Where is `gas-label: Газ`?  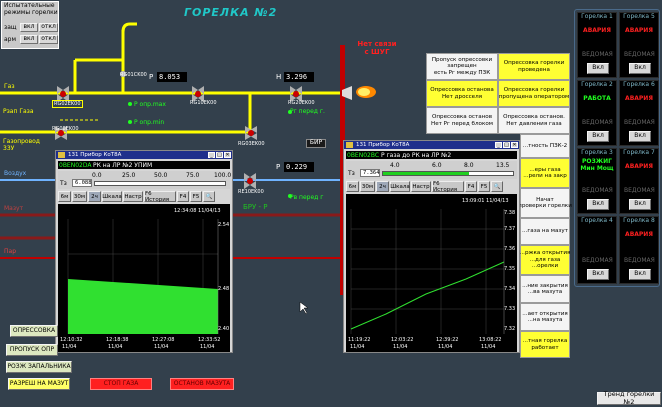
gas-label: Газ is located at coordinates (9, 86).